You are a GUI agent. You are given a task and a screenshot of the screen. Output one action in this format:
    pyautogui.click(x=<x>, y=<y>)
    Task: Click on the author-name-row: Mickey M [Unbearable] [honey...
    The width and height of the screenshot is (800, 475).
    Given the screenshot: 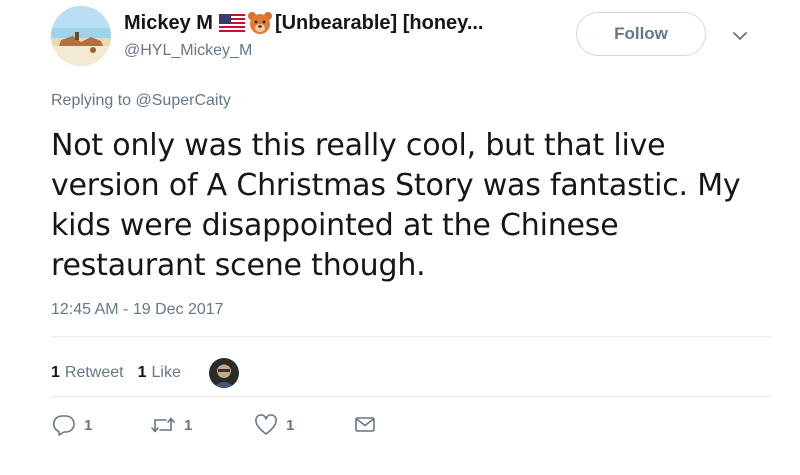 What is the action you would take?
    pyautogui.click(x=303, y=23)
    